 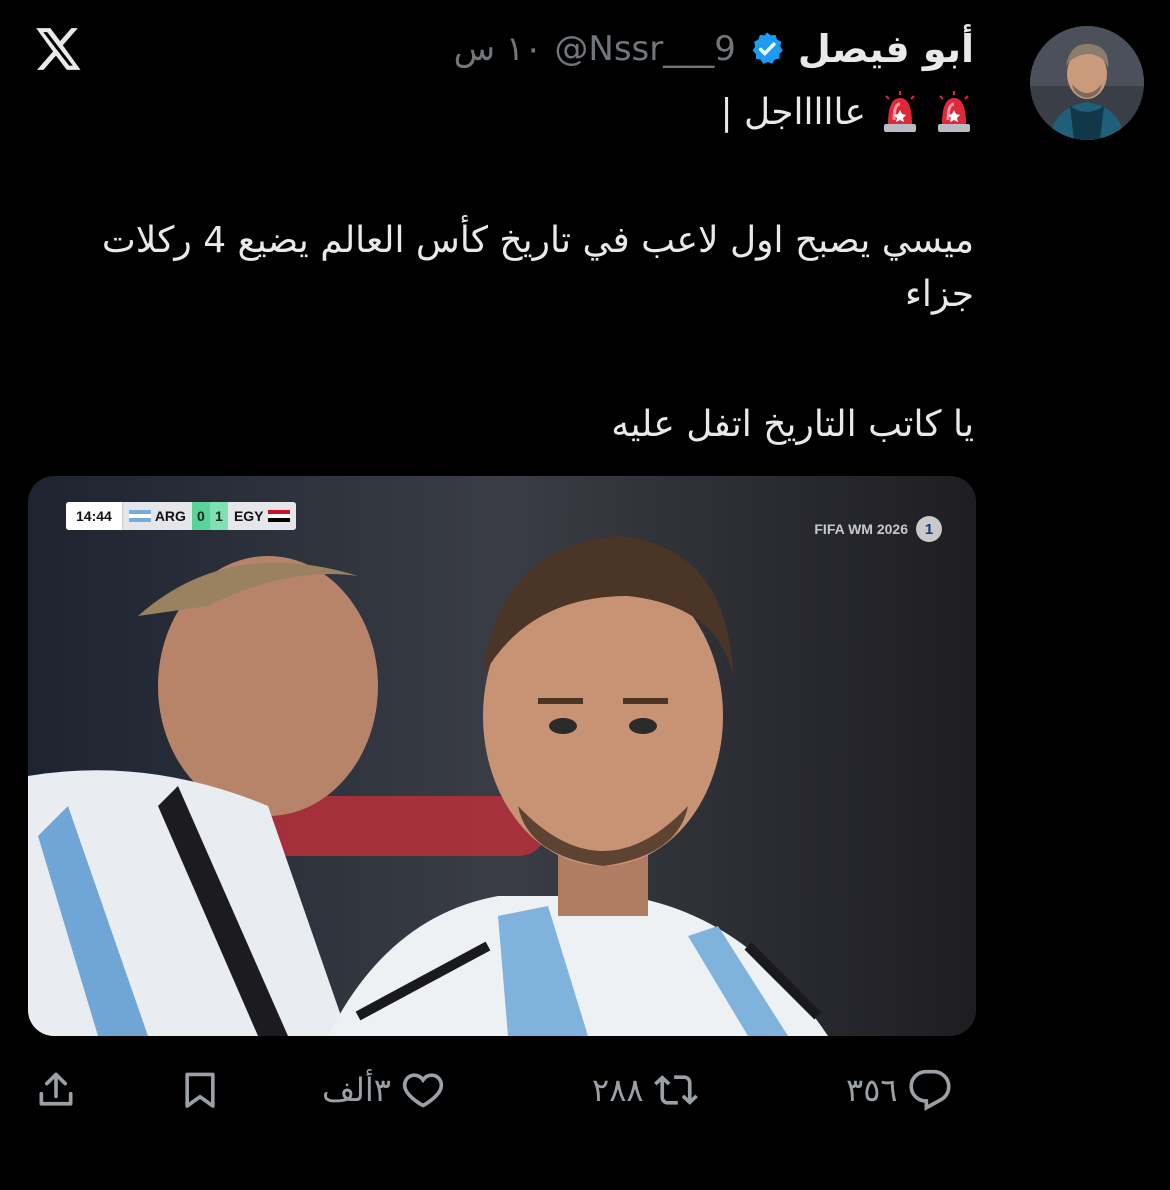 I want to click on tweet-time: ١٠ س, so click(x=498, y=49).